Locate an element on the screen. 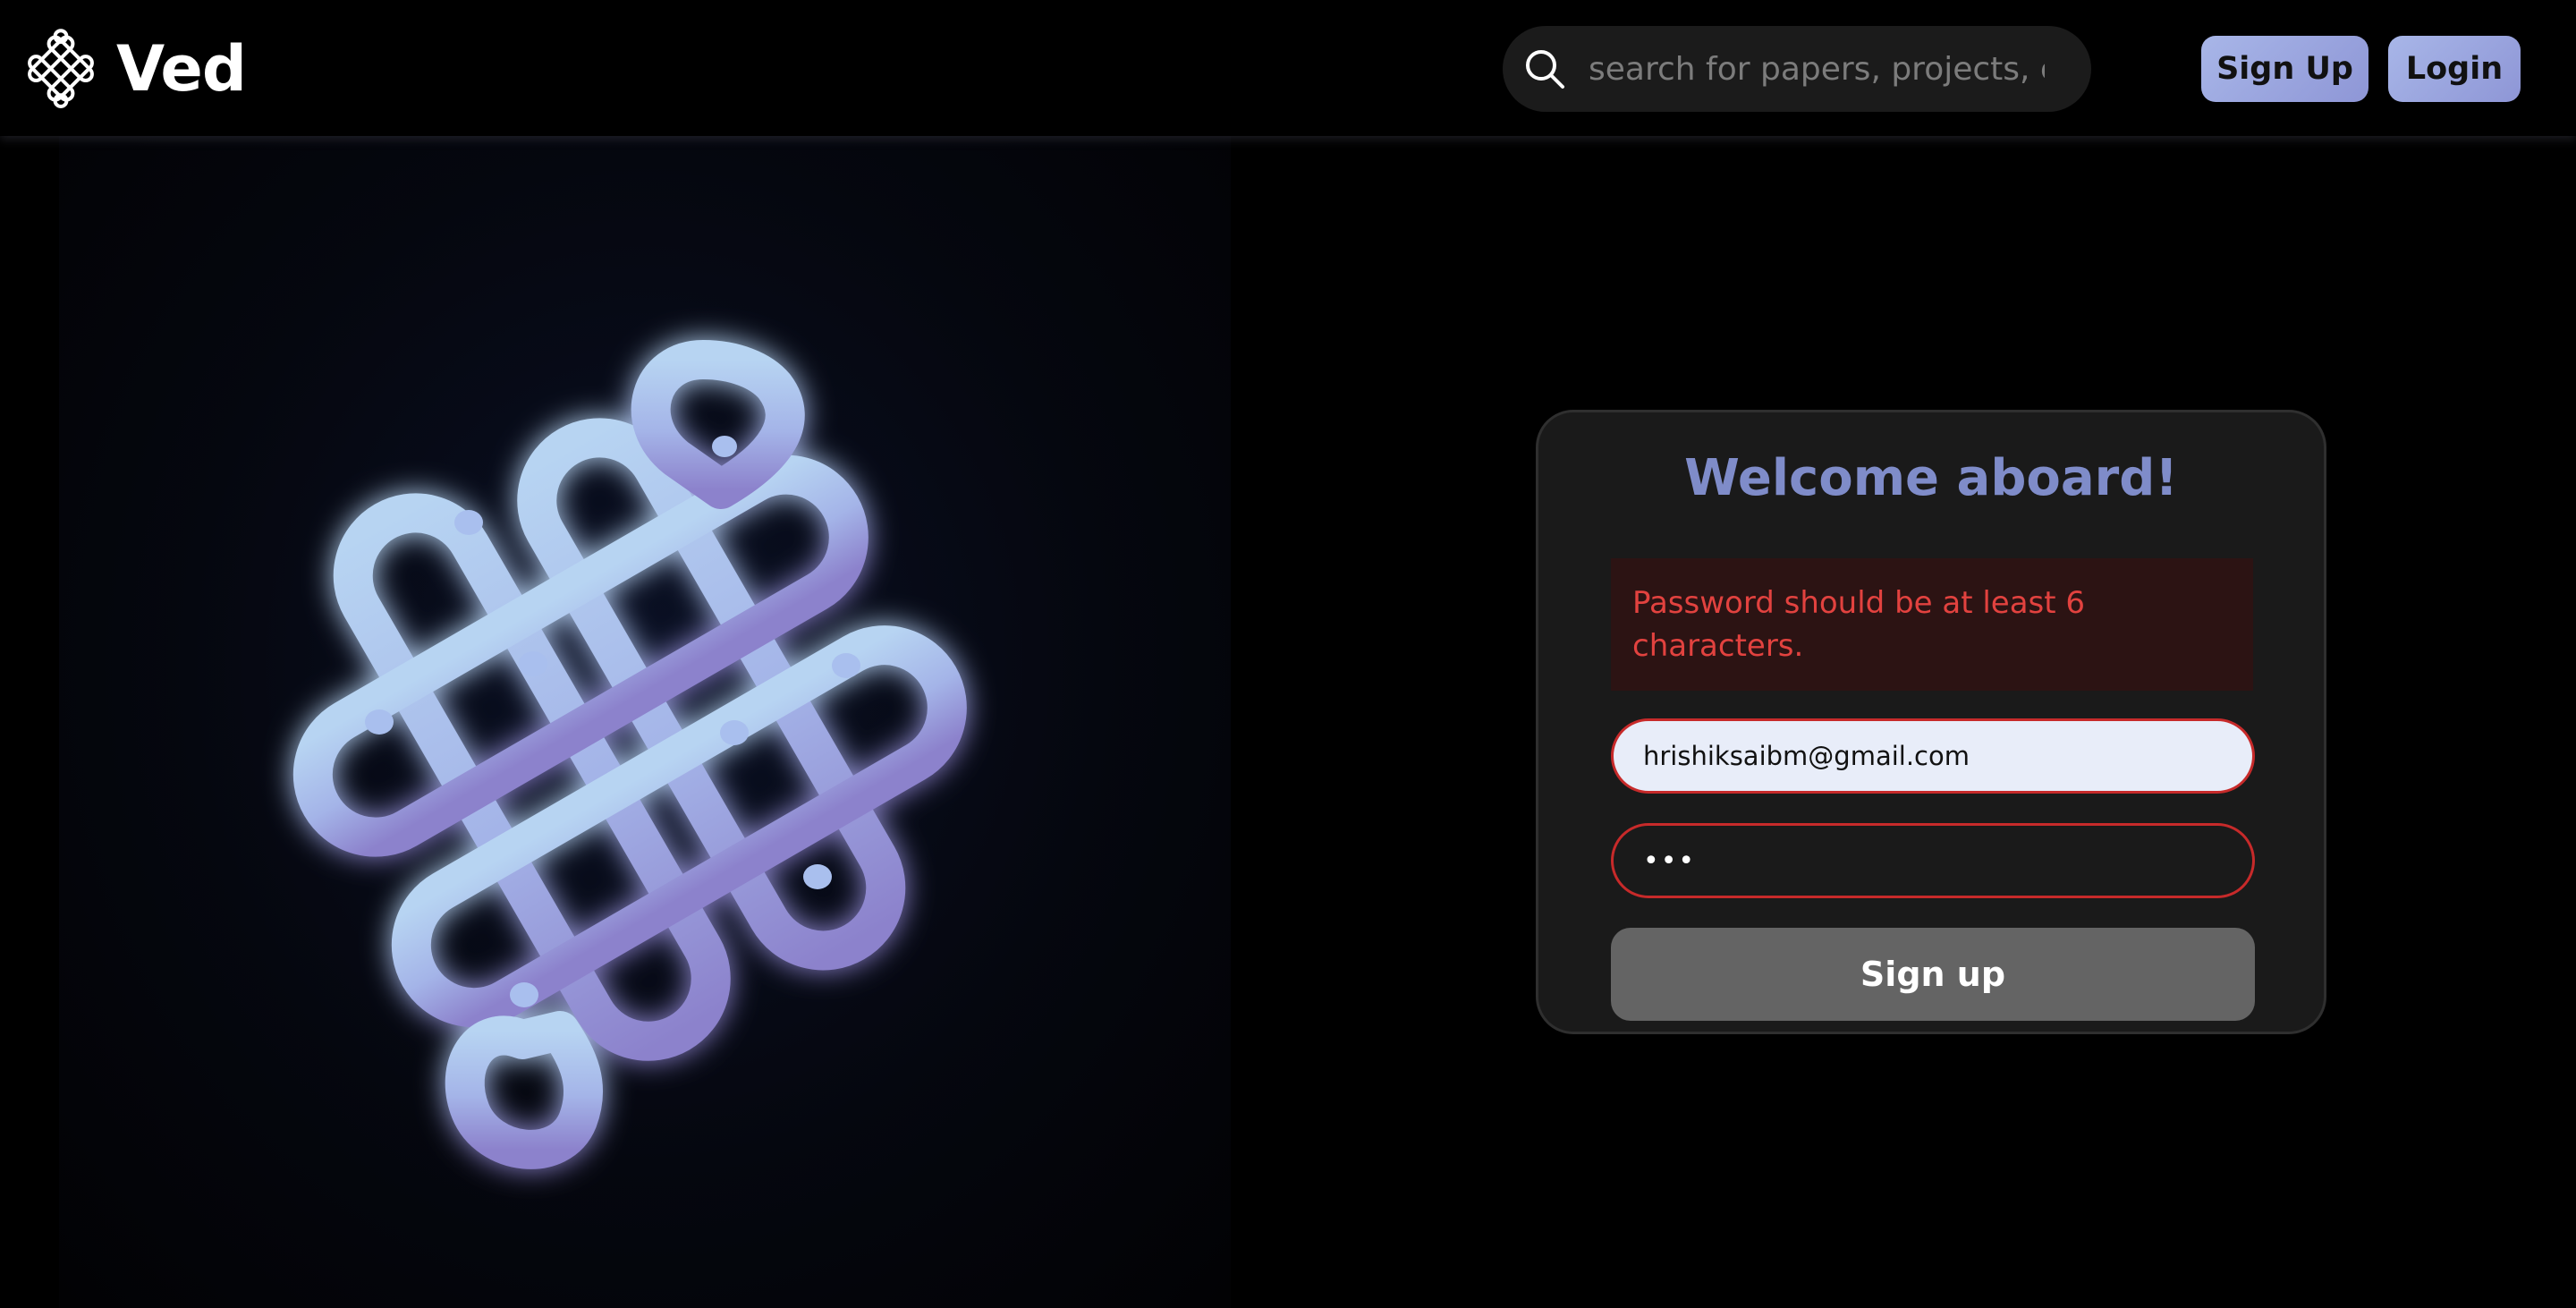 This screenshot has height=1308, width=2576. email-field is located at coordinates (1933, 756).